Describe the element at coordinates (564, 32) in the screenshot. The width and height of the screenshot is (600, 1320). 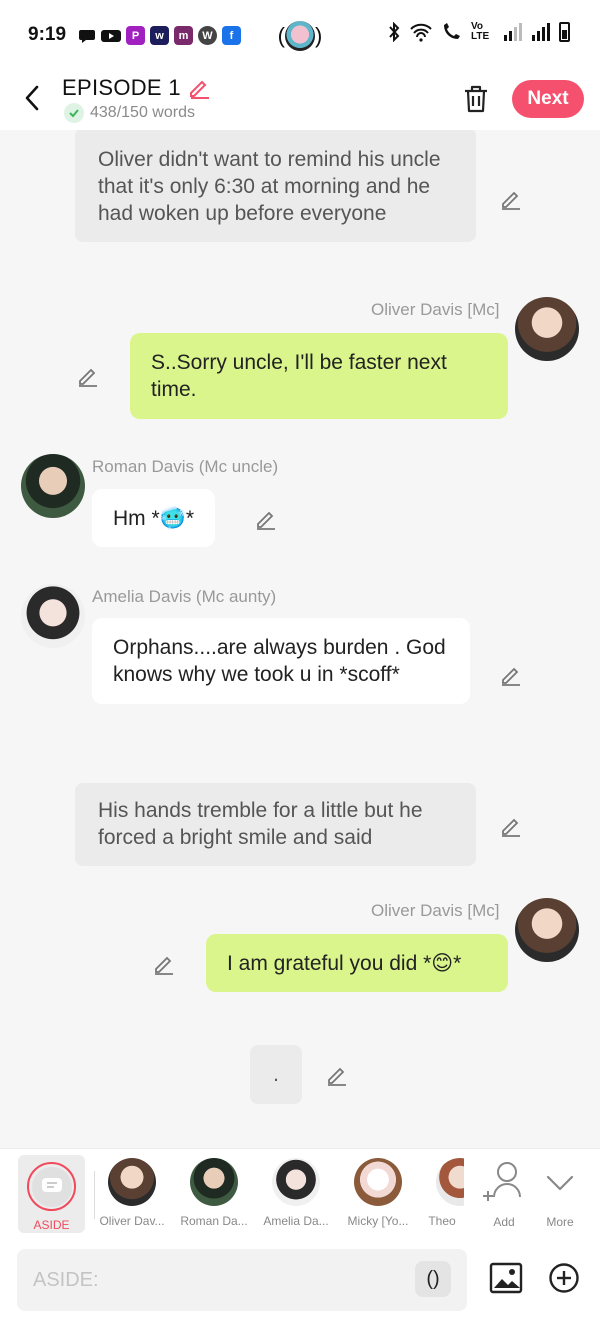
I see `battery-icon` at that location.